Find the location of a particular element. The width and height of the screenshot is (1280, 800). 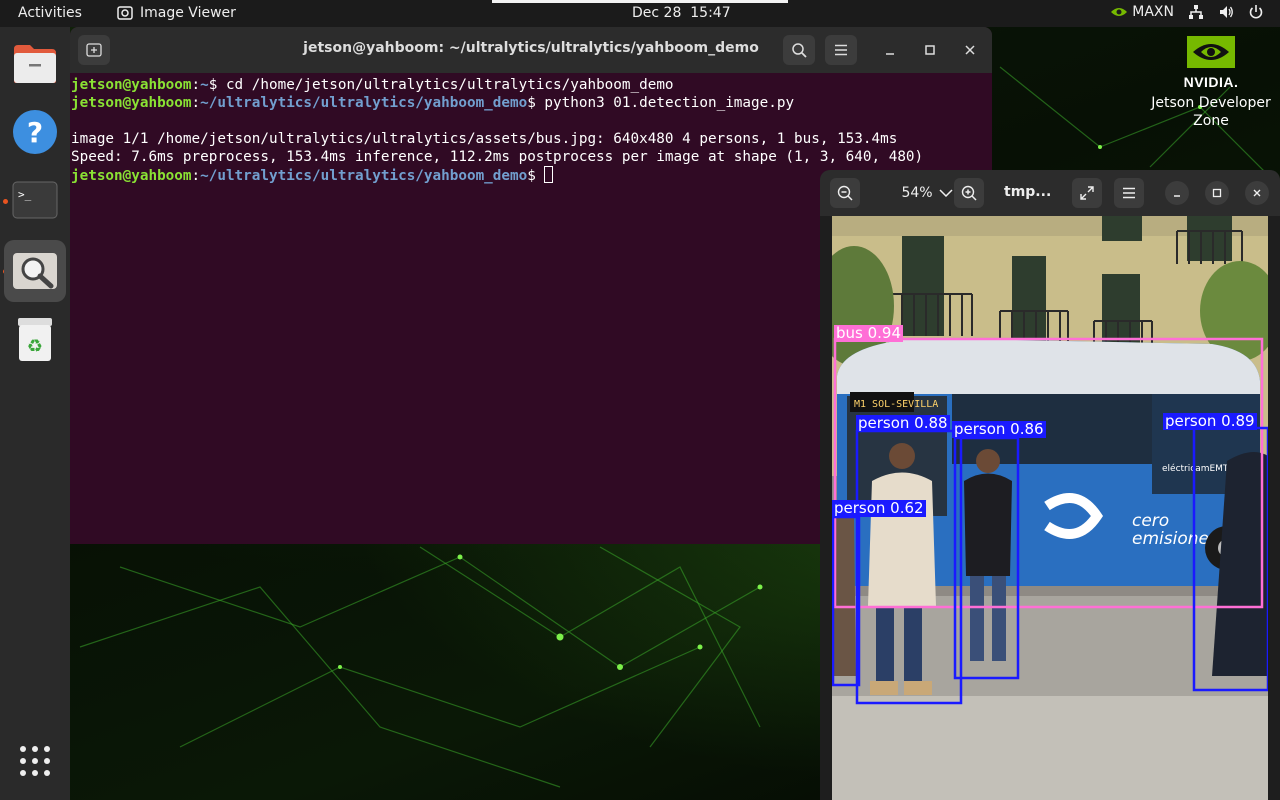

close-circle is located at coordinates (1257, 193).